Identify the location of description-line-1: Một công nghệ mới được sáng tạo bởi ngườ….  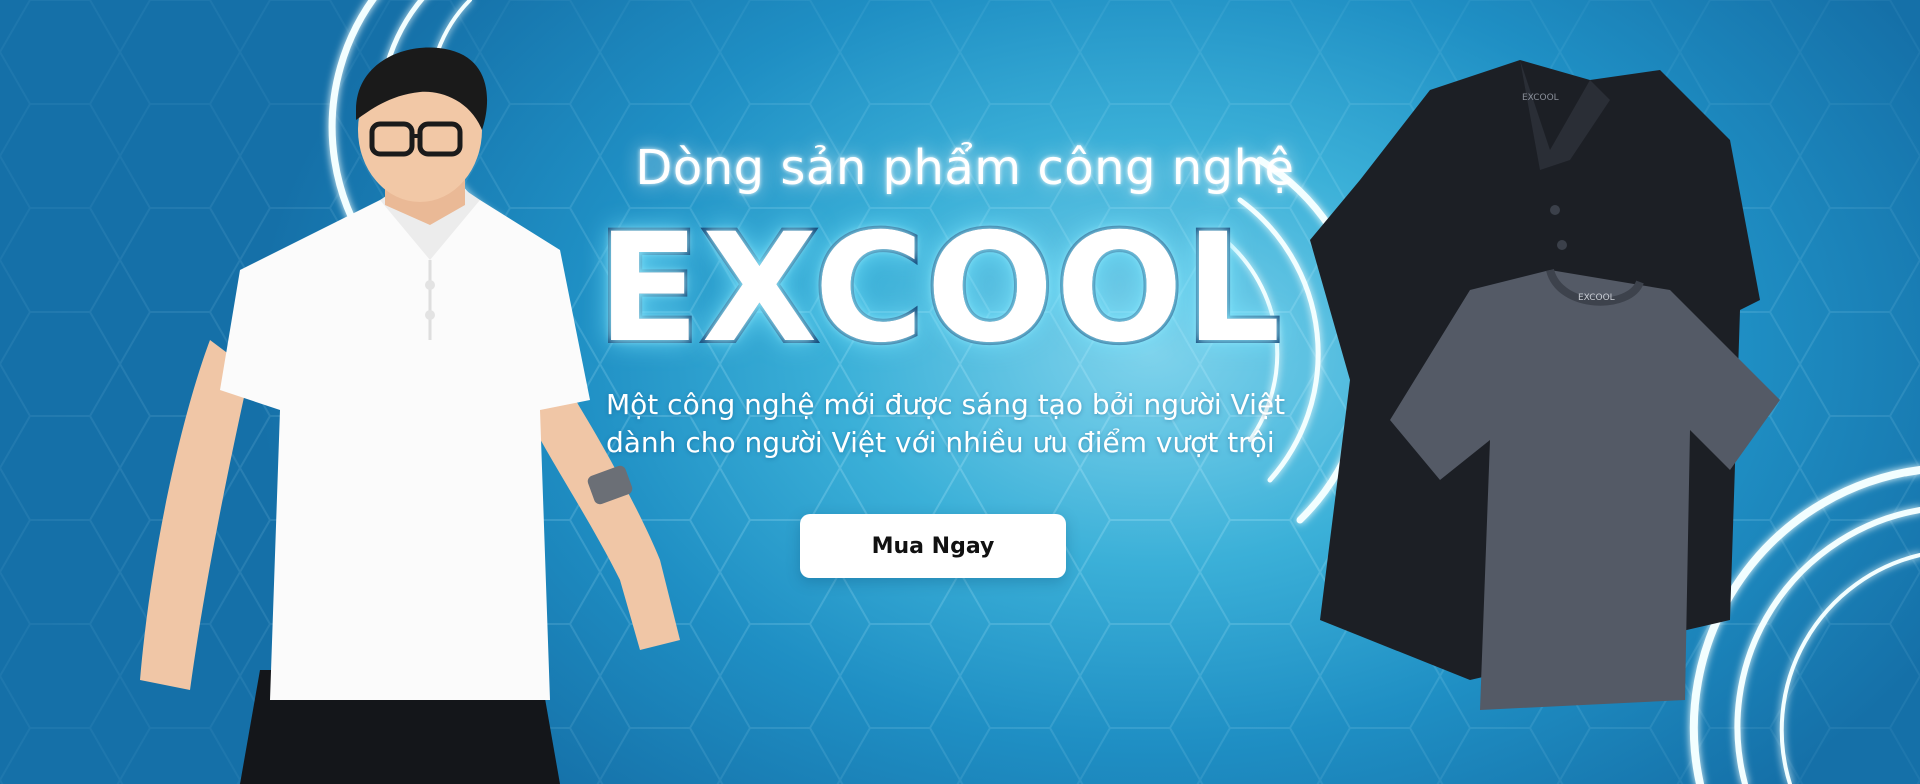
(946, 404).